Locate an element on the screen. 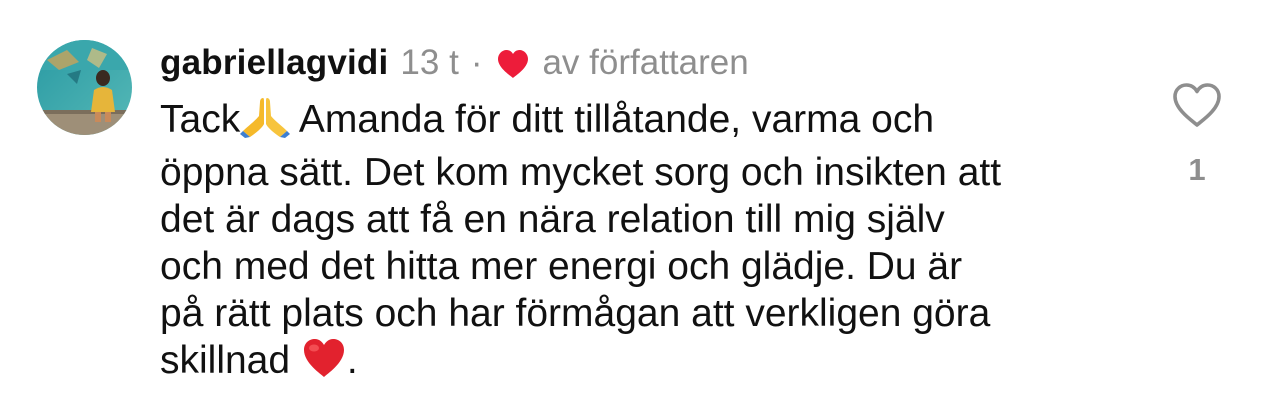  username-link: gabriellagvidi is located at coordinates (274, 63).